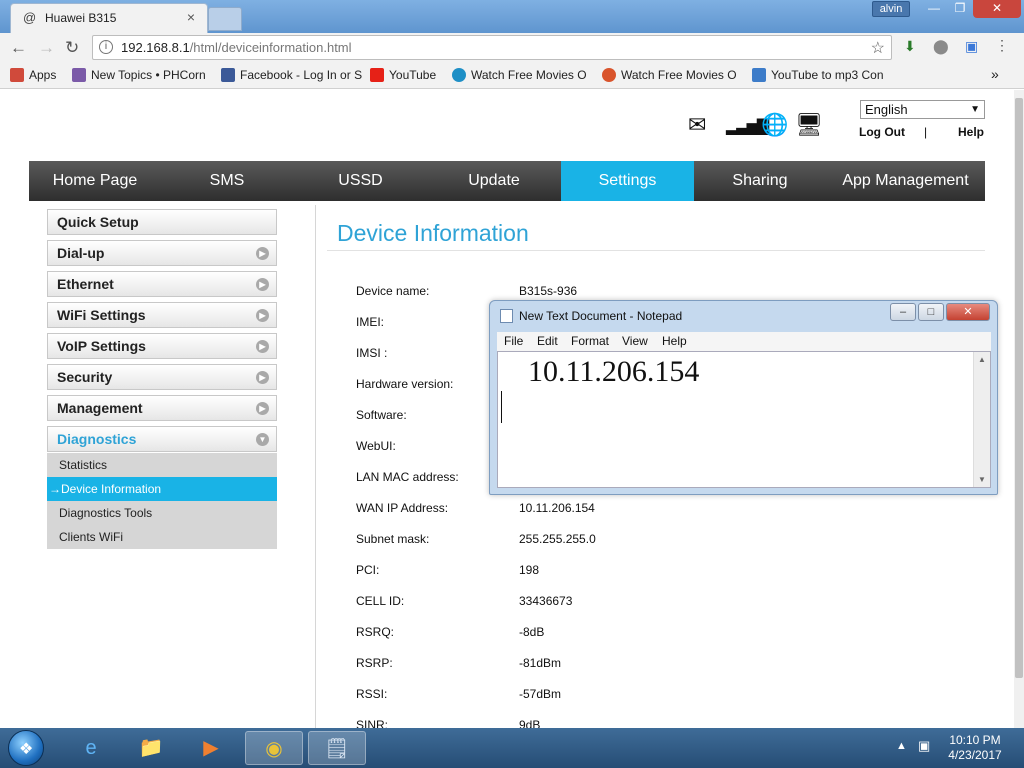 This screenshot has height=768, width=1024. I want to click on notepad-menu-edit: Edit, so click(547, 341).